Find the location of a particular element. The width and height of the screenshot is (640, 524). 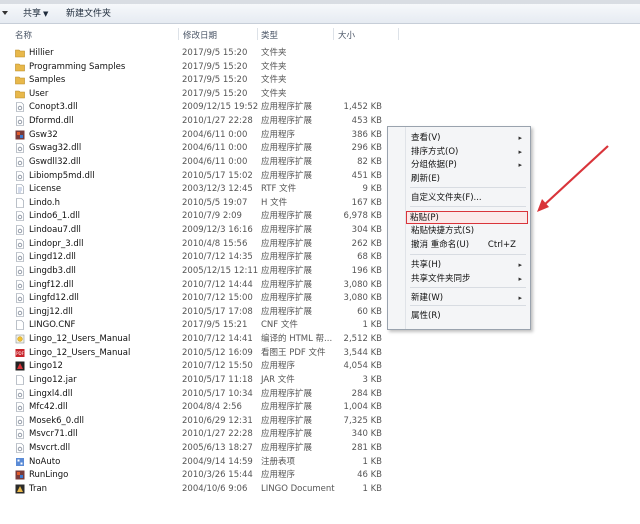

file-name: Mfc42.dll is located at coordinates (48, 407).